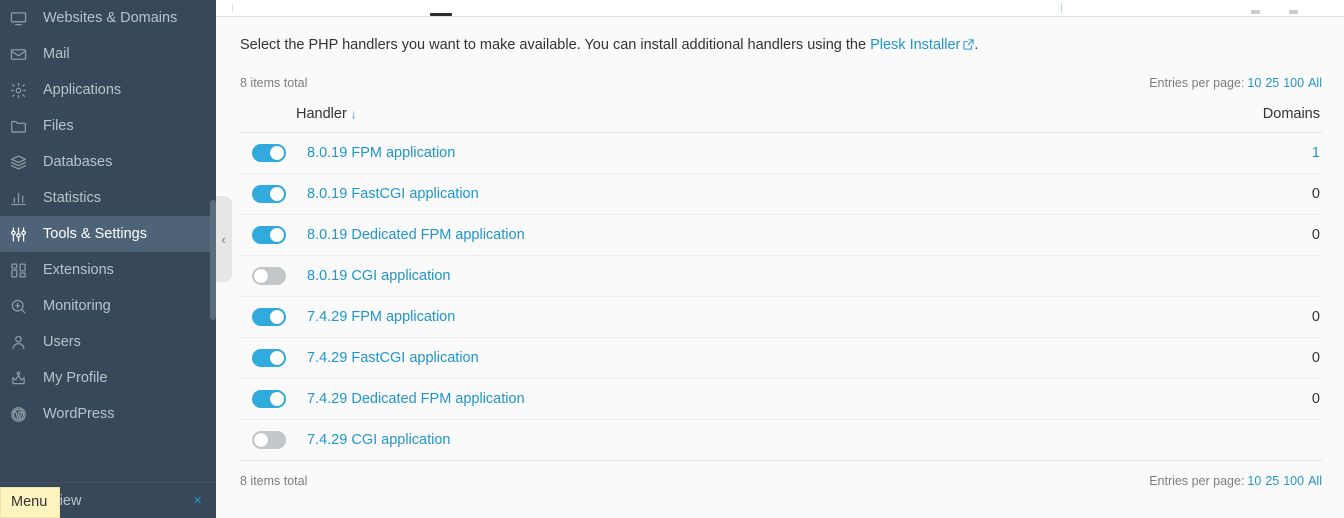  What do you see at coordinates (108, 198) in the screenshot?
I see `sidebar-item-statistics: Statistics` at bounding box center [108, 198].